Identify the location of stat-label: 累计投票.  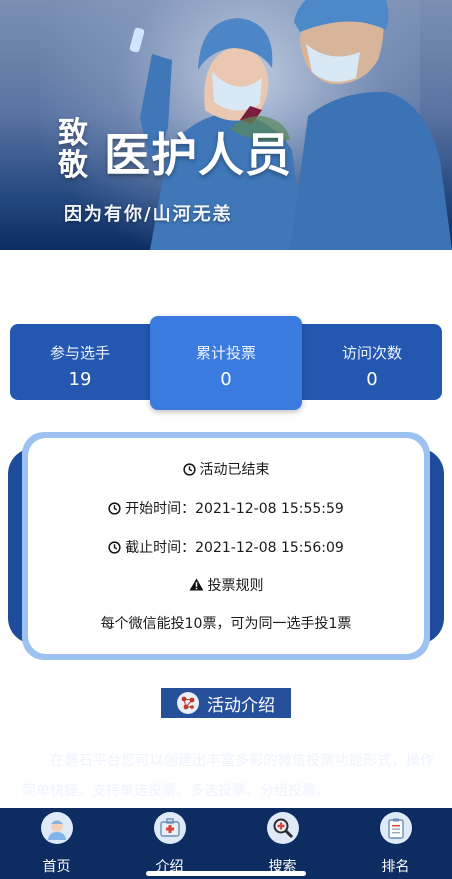
(225, 353).